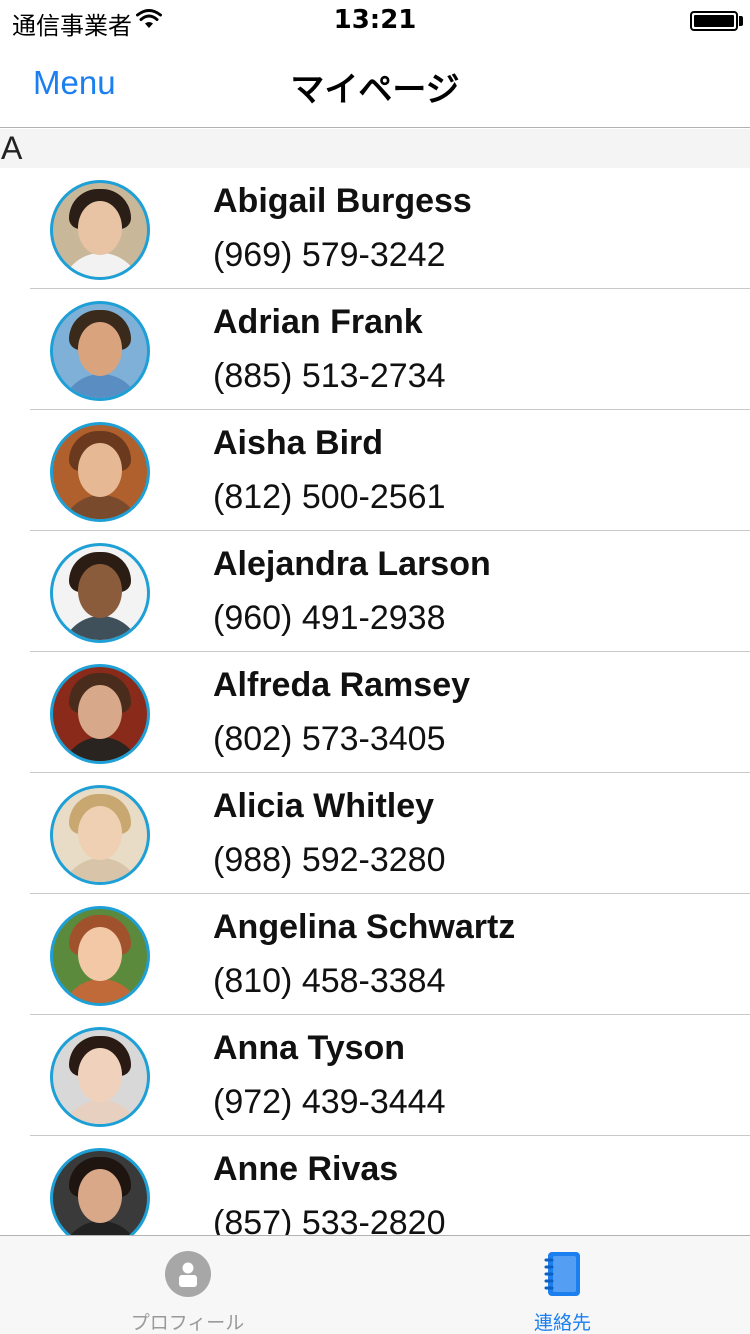  What do you see at coordinates (329, 1219) in the screenshot?
I see `contact-phone: (857) 533-2820` at bounding box center [329, 1219].